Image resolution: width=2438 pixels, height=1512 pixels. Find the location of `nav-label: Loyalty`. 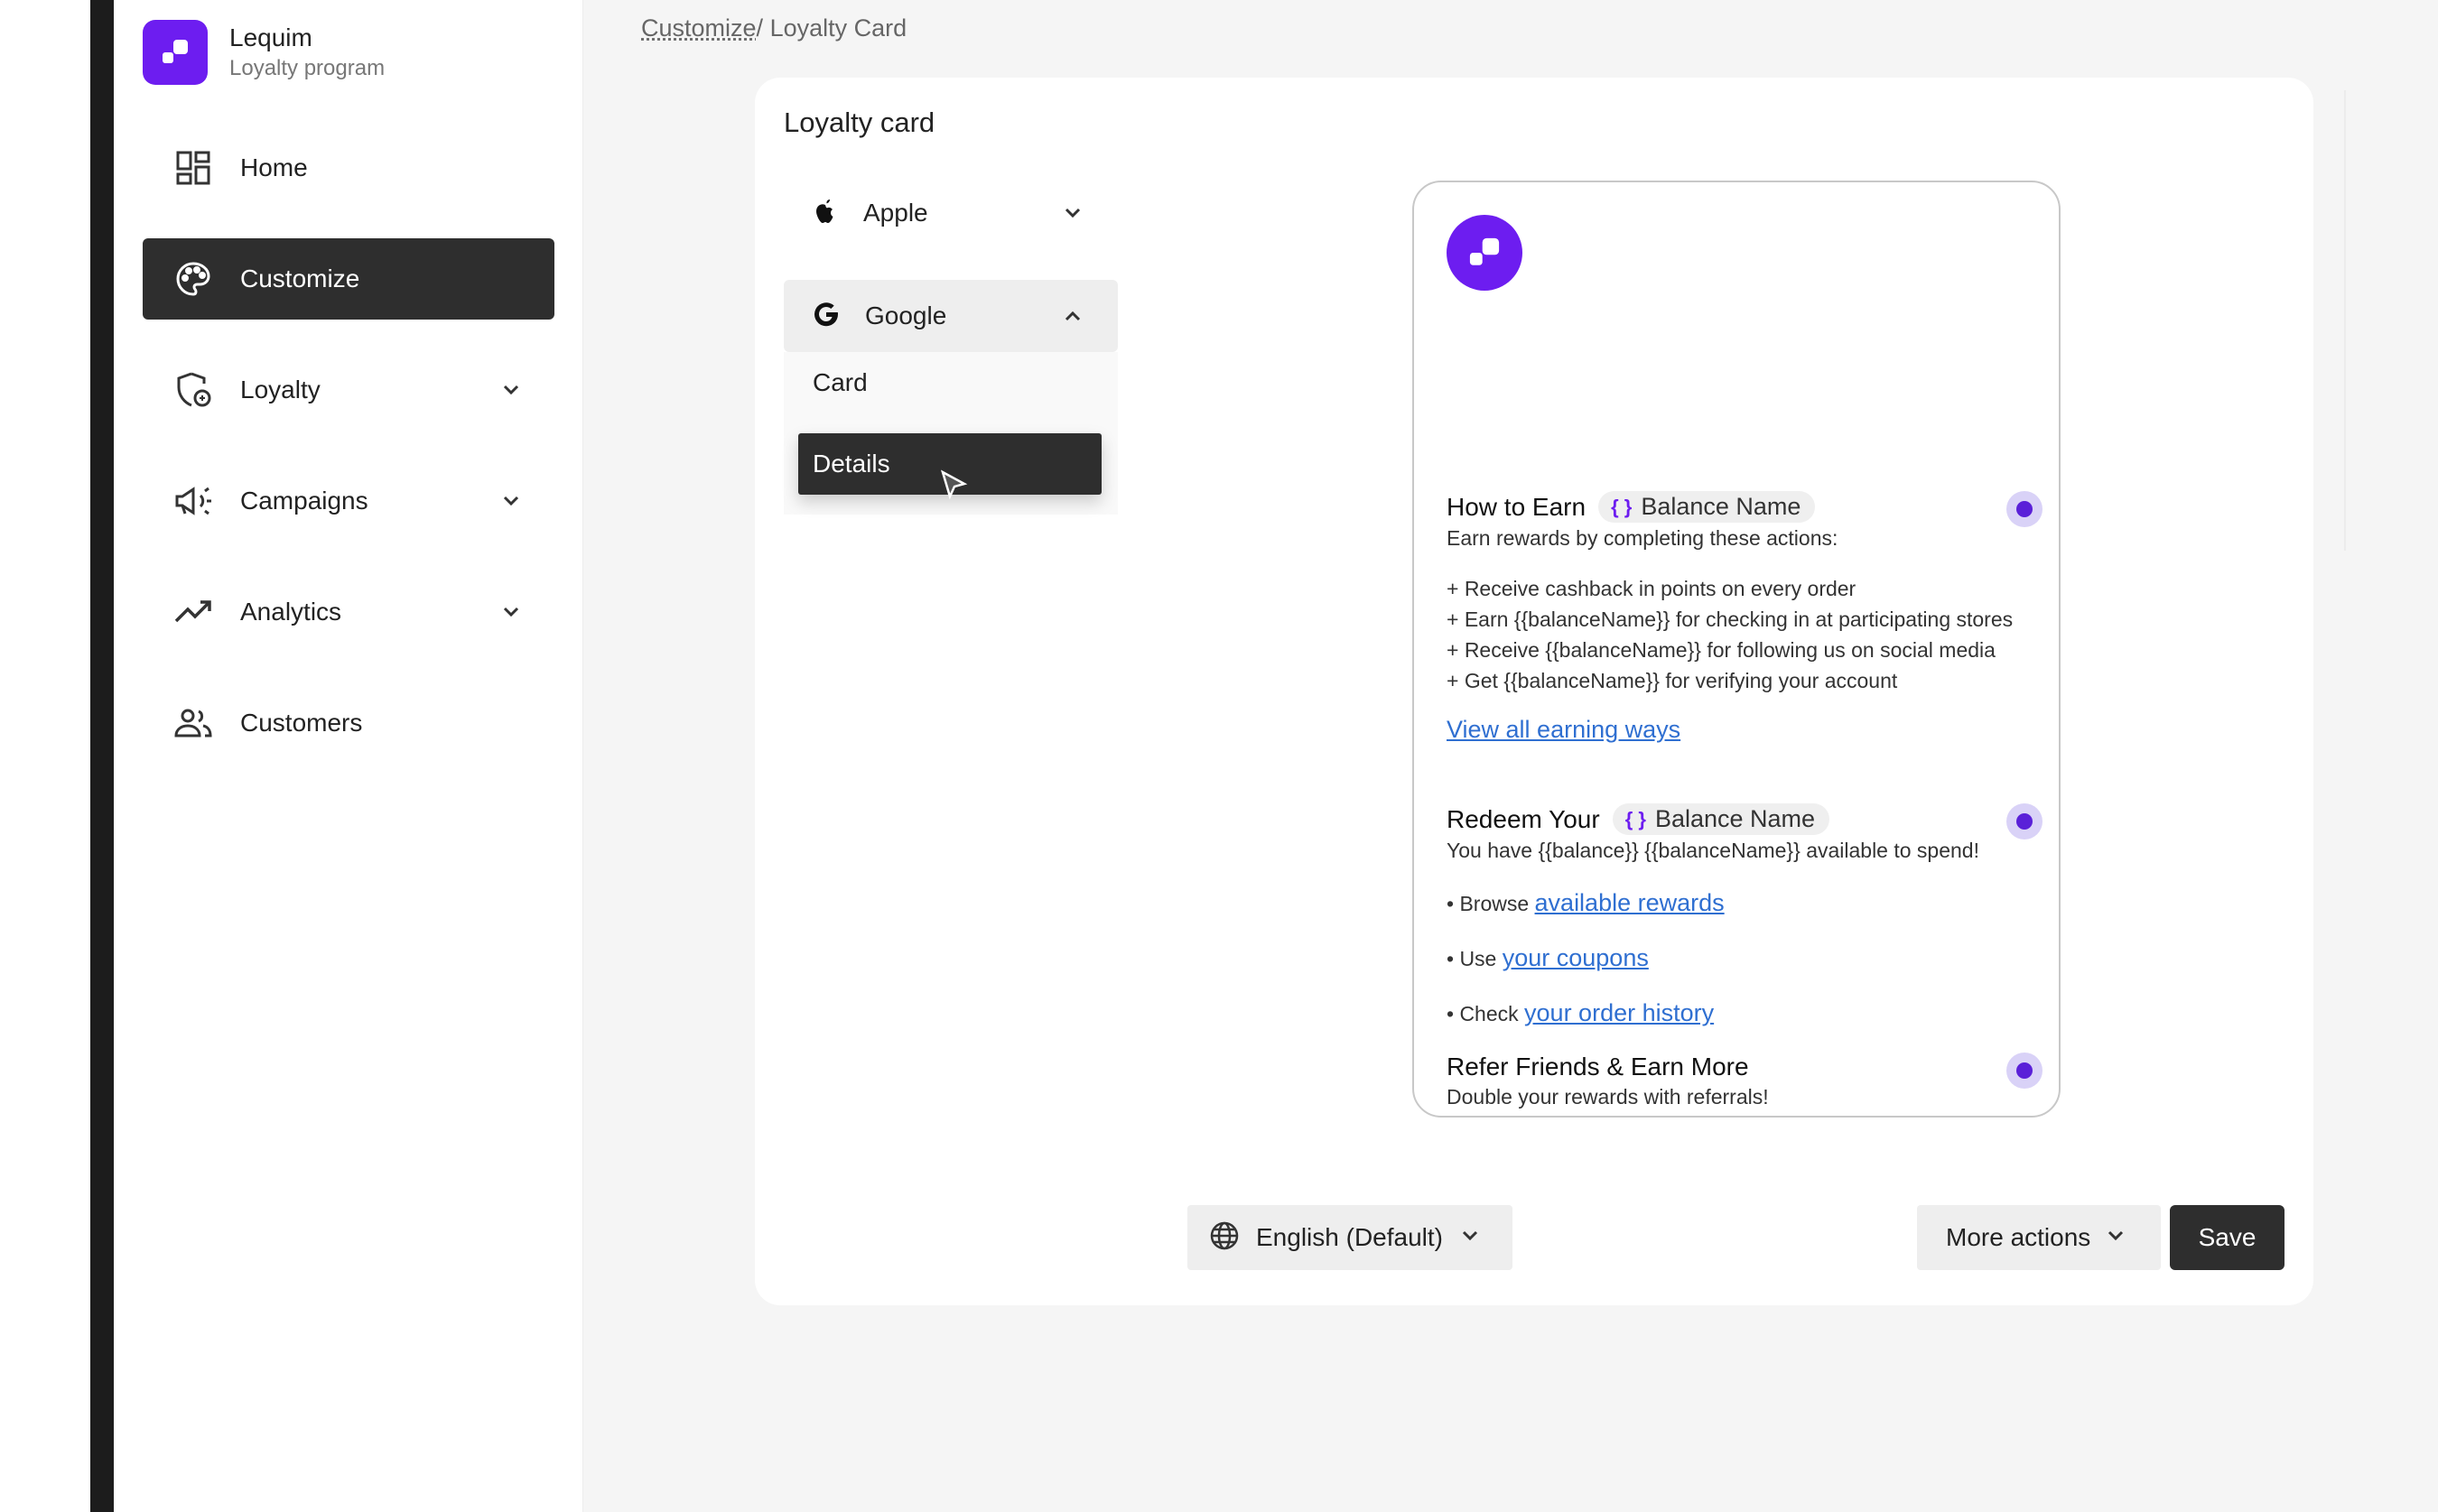

nav-label: Loyalty is located at coordinates (280, 390).